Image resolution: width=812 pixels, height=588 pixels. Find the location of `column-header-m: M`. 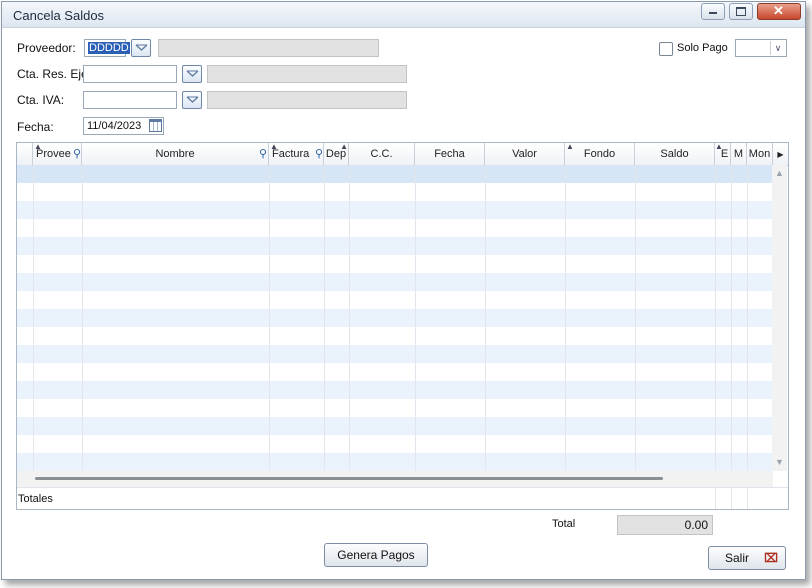

column-header-m: M is located at coordinates (739, 154).